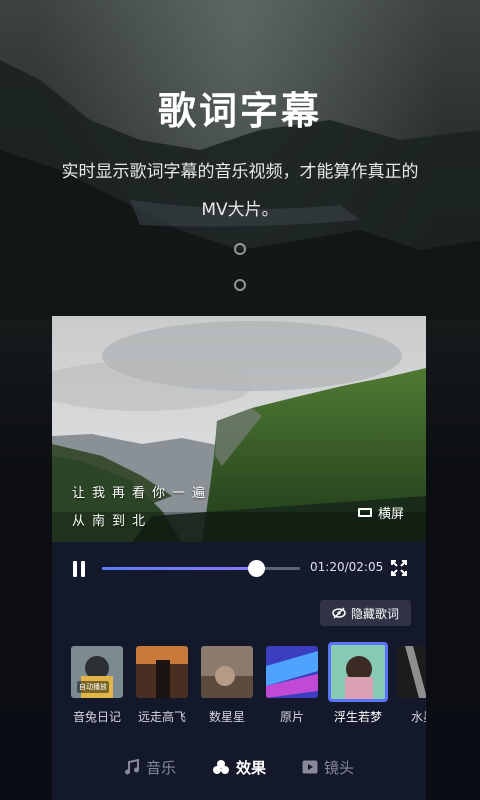  Describe the element at coordinates (257, 568) in the screenshot. I see `progress-thumb` at that location.